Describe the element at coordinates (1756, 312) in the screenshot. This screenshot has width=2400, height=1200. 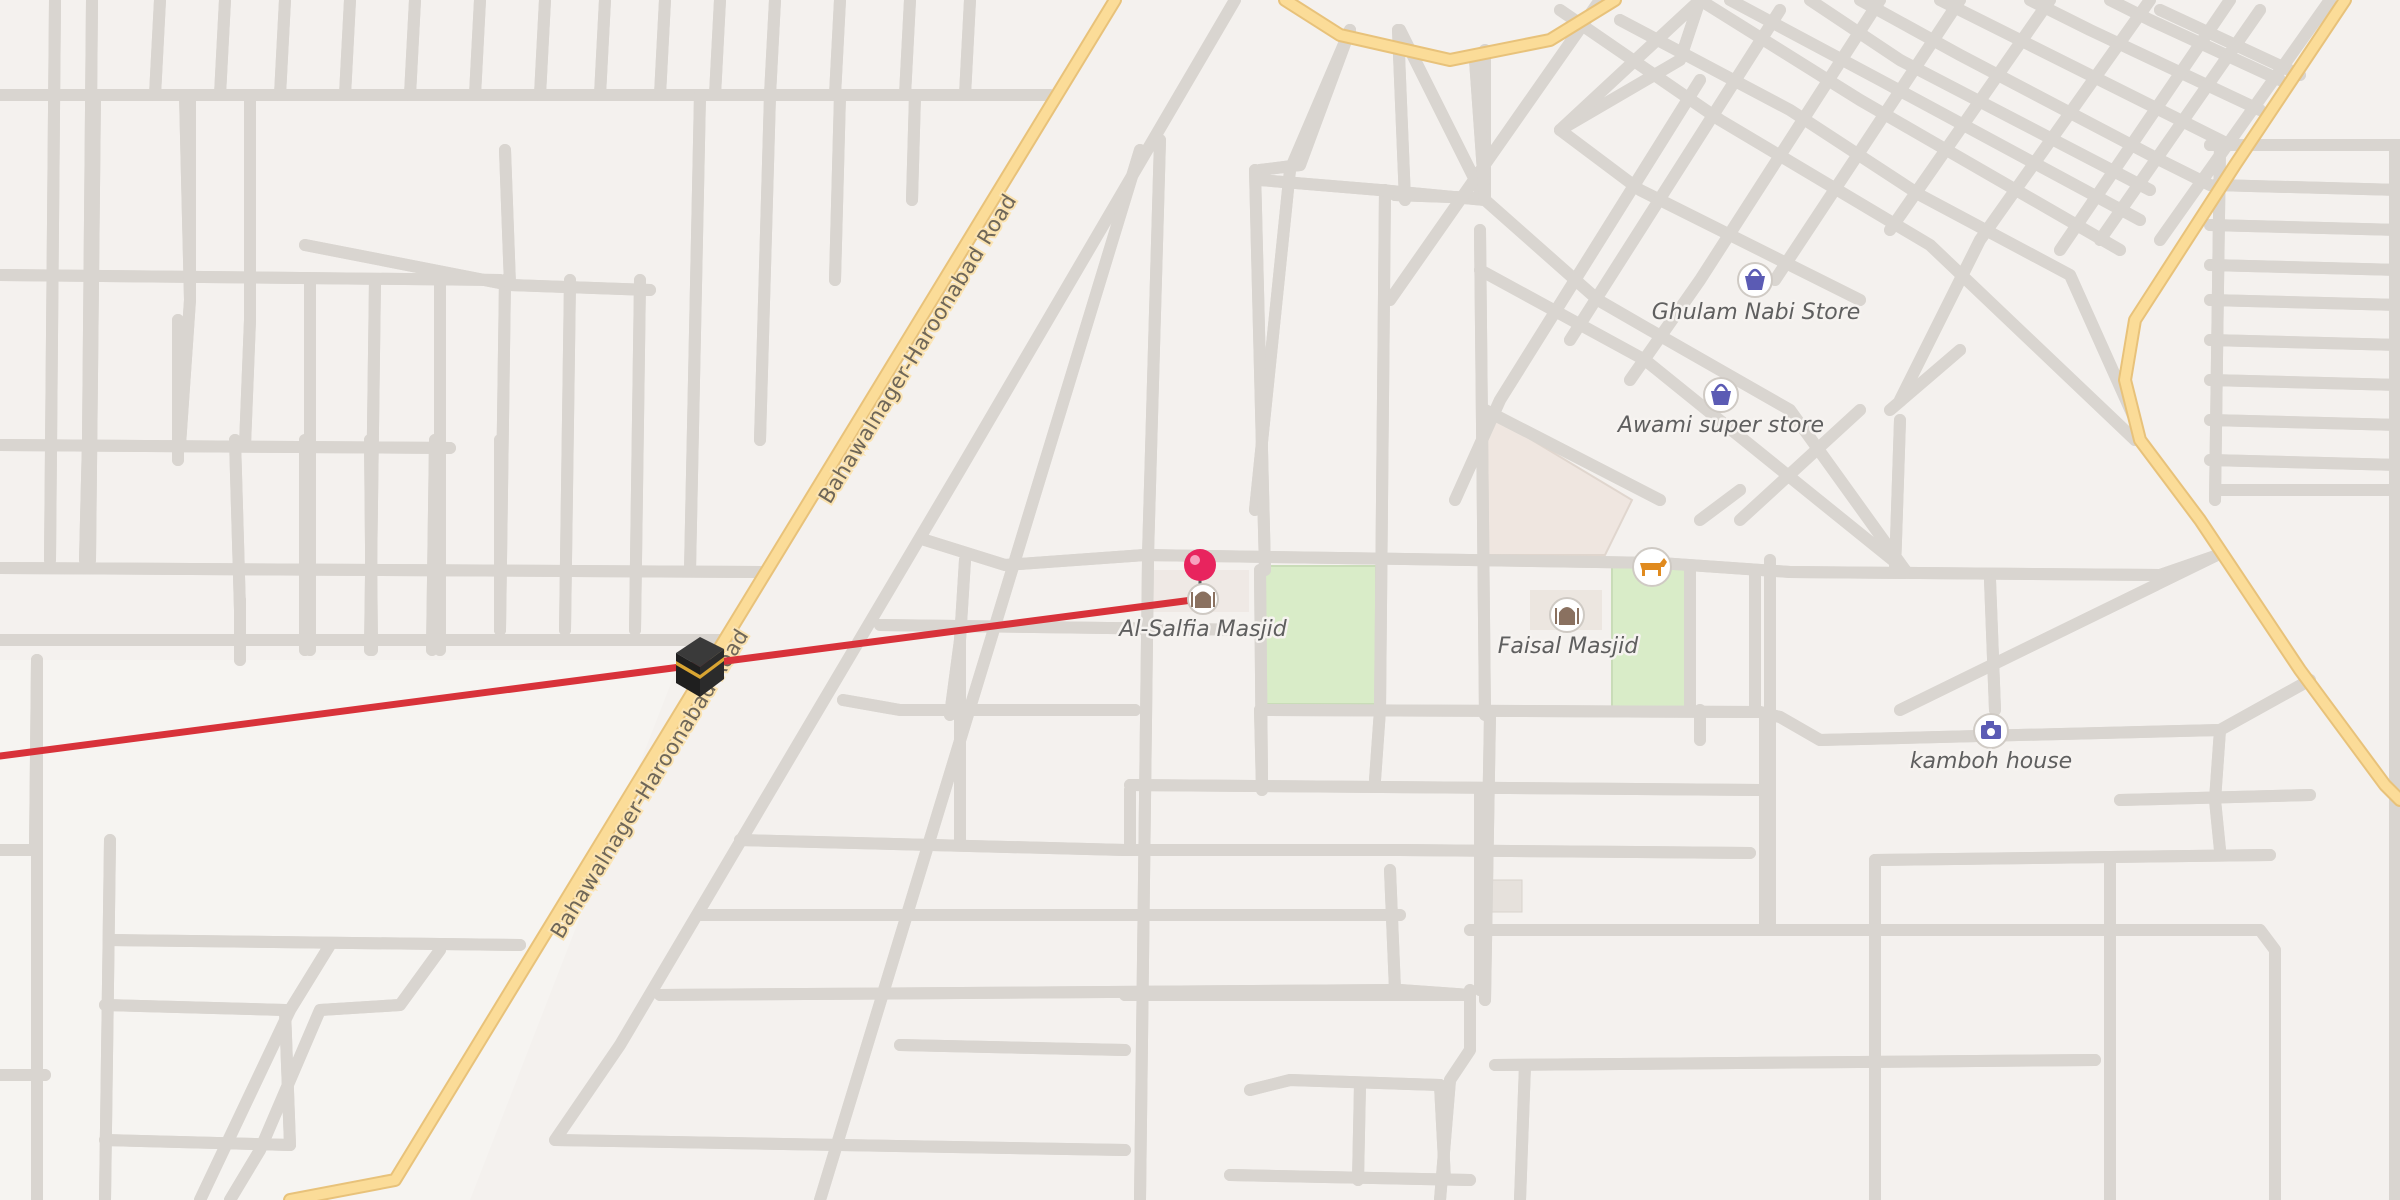
I see `place-label: Ghulam Nabi Store` at that location.